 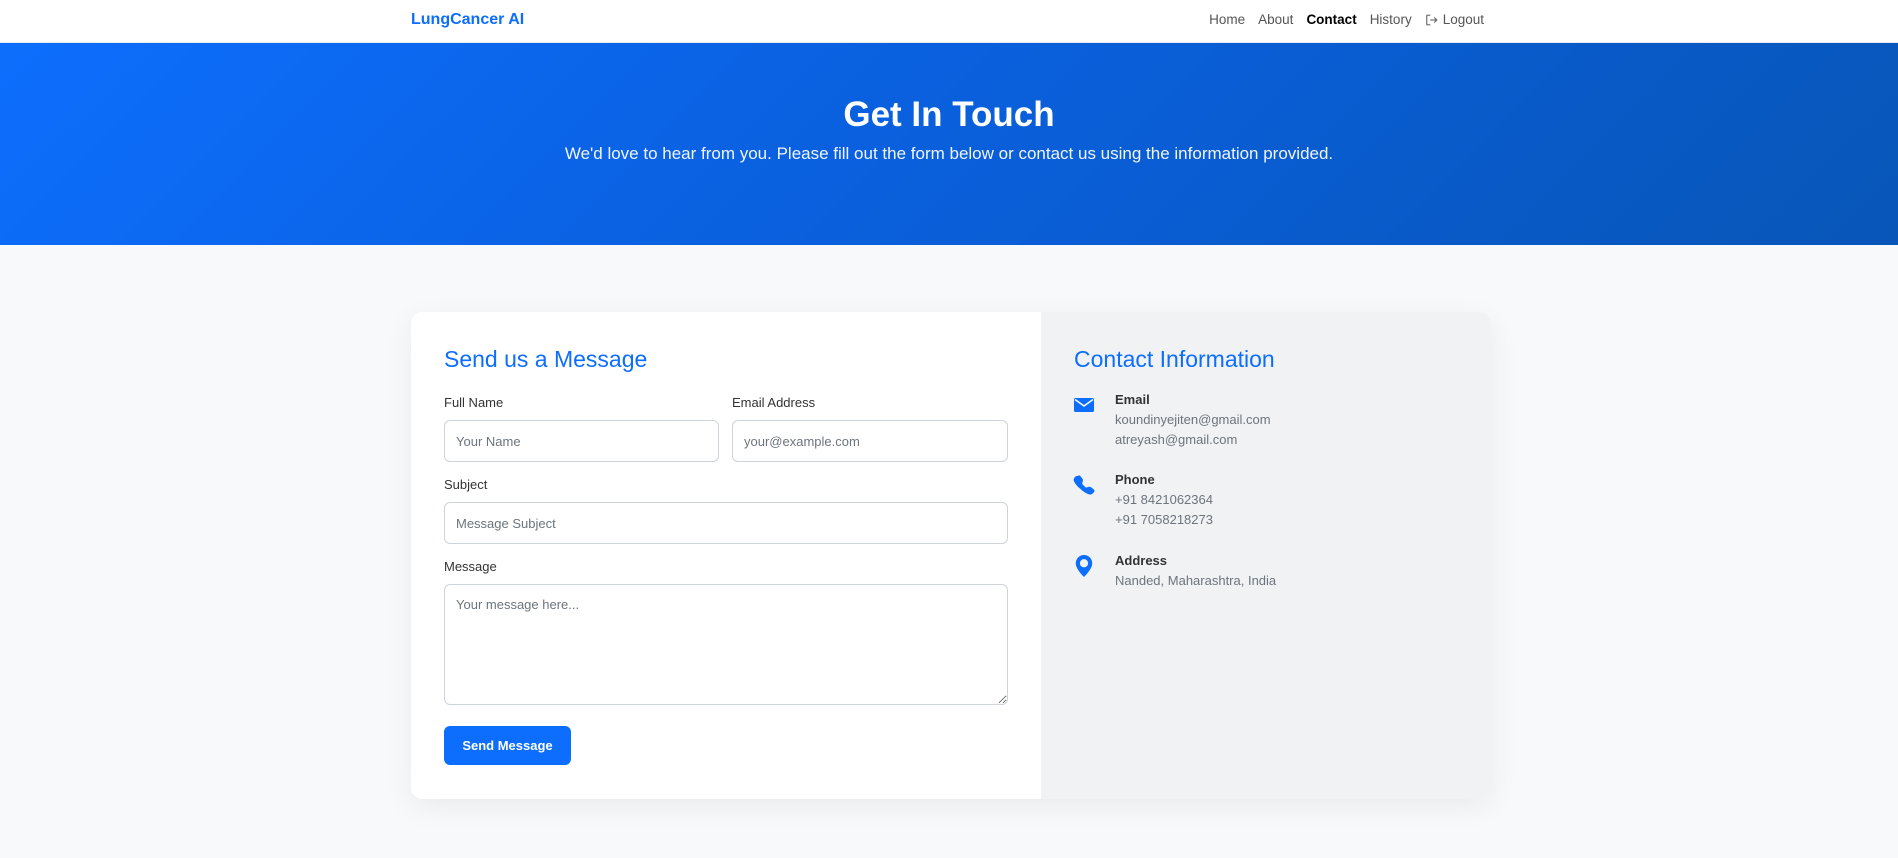 What do you see at coordinates (1174, 359) in the screenshot?
I see `contact-info-title: Contact Information` at bounding box center [1174, 359].